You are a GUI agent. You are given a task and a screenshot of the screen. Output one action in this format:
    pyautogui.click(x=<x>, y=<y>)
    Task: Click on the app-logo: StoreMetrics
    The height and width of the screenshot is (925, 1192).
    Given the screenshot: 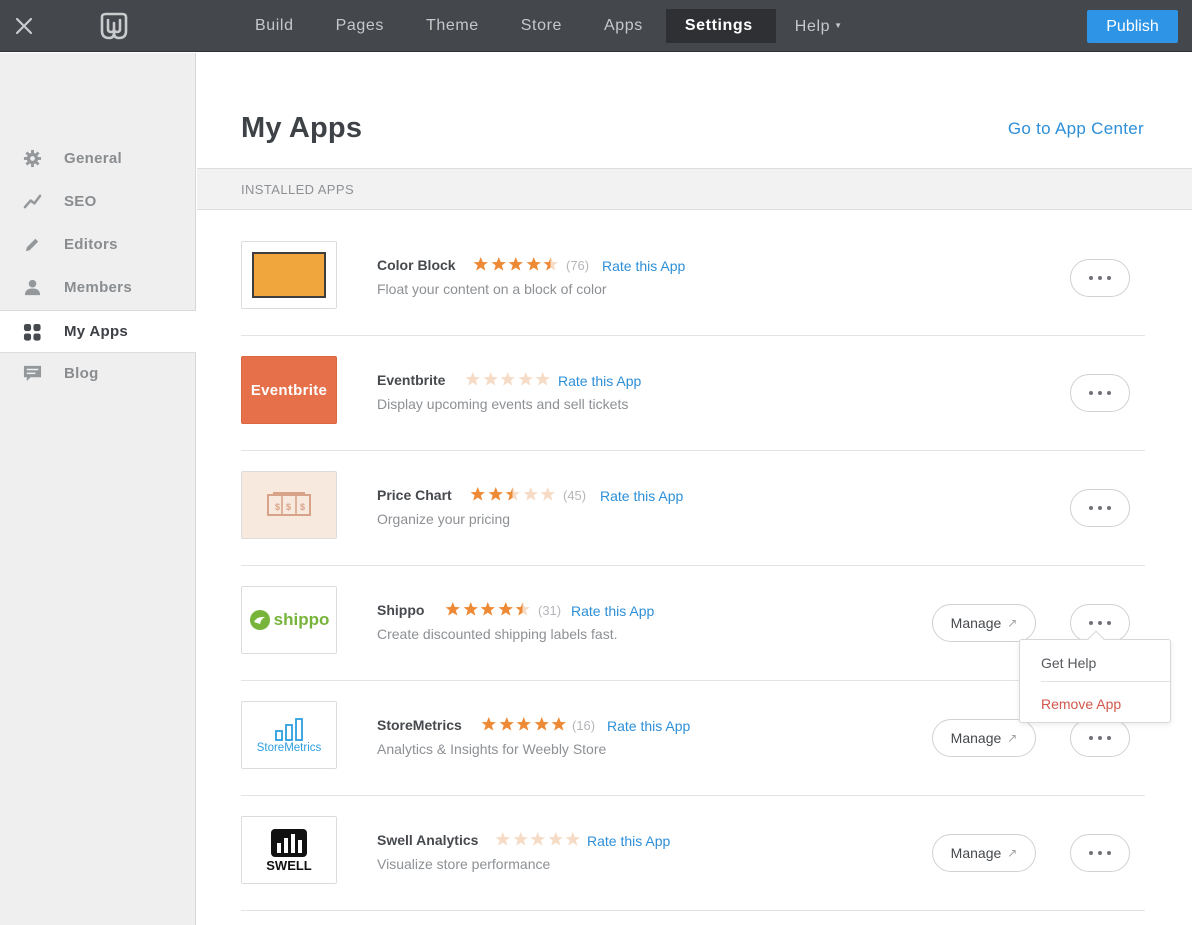 What is the action you would take?
    pyautogui.click(x=289, y=735)
    